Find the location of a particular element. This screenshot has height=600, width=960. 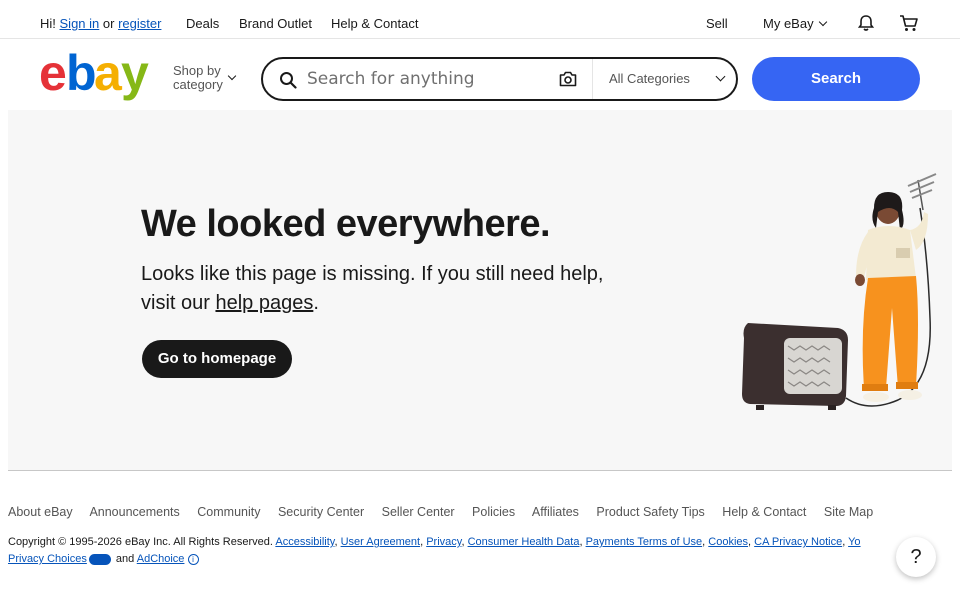

legal-link-truncated: Yo is located at coordinates (854, 542).